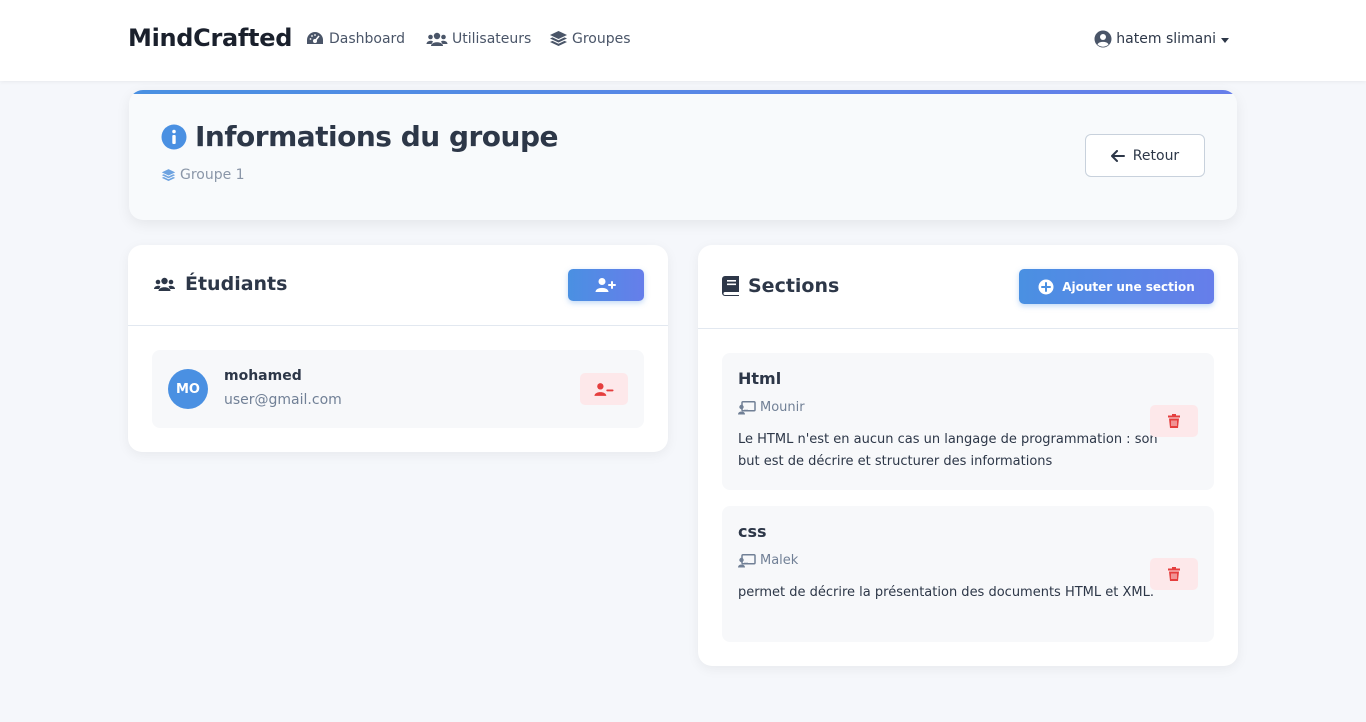  What do you see at coordinates (968, 287) in the screenshot?
I see `sections-card-header: Sections Ajouter une section` at bounding box center [968, 287].